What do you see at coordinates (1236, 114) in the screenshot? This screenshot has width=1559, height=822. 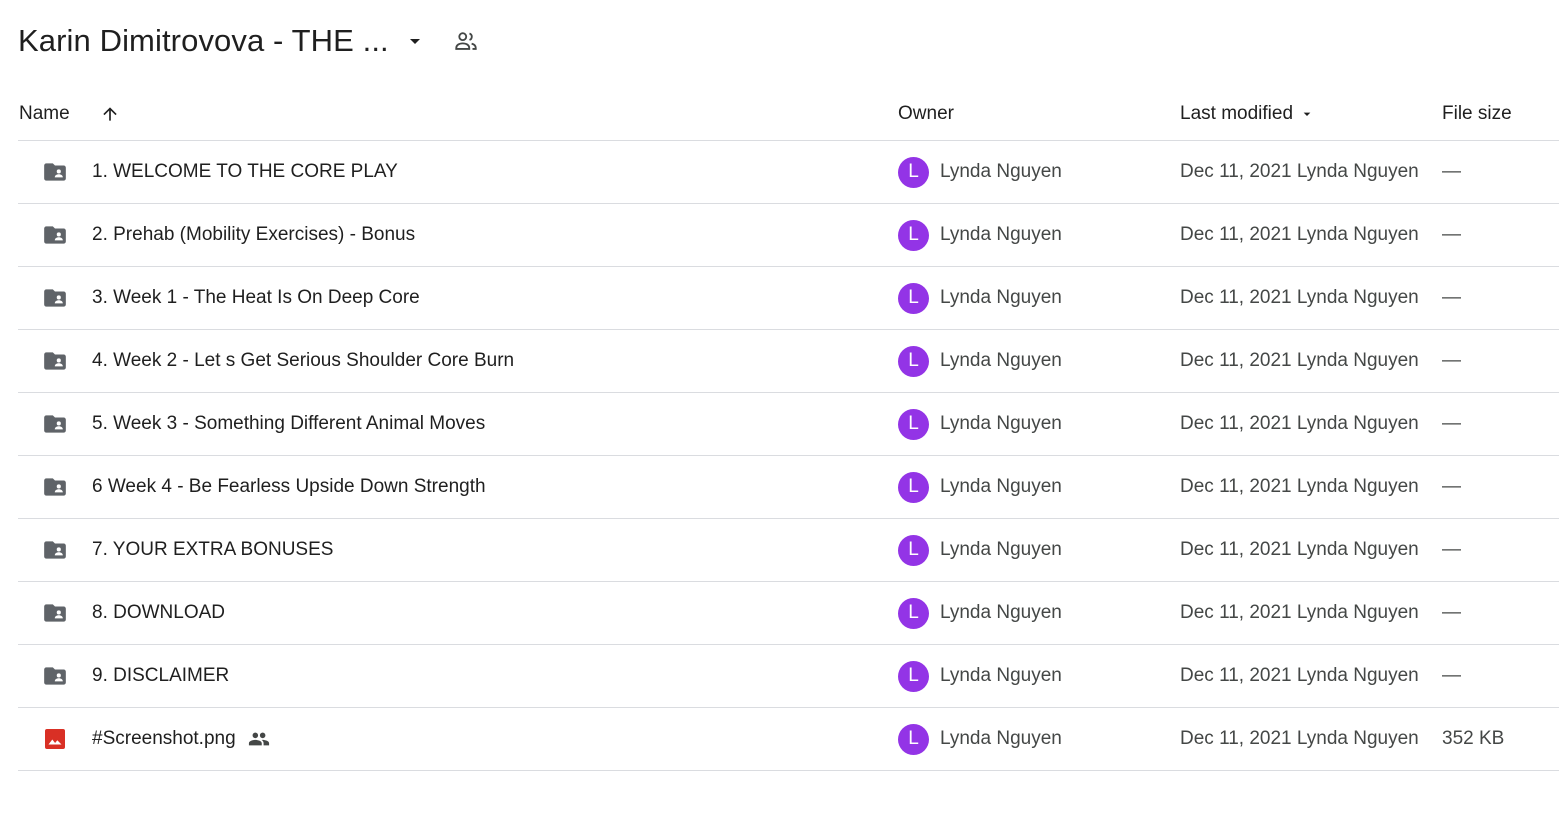 I see `column-header-last-modified: Last modified` at bounding box center [1236, 114].